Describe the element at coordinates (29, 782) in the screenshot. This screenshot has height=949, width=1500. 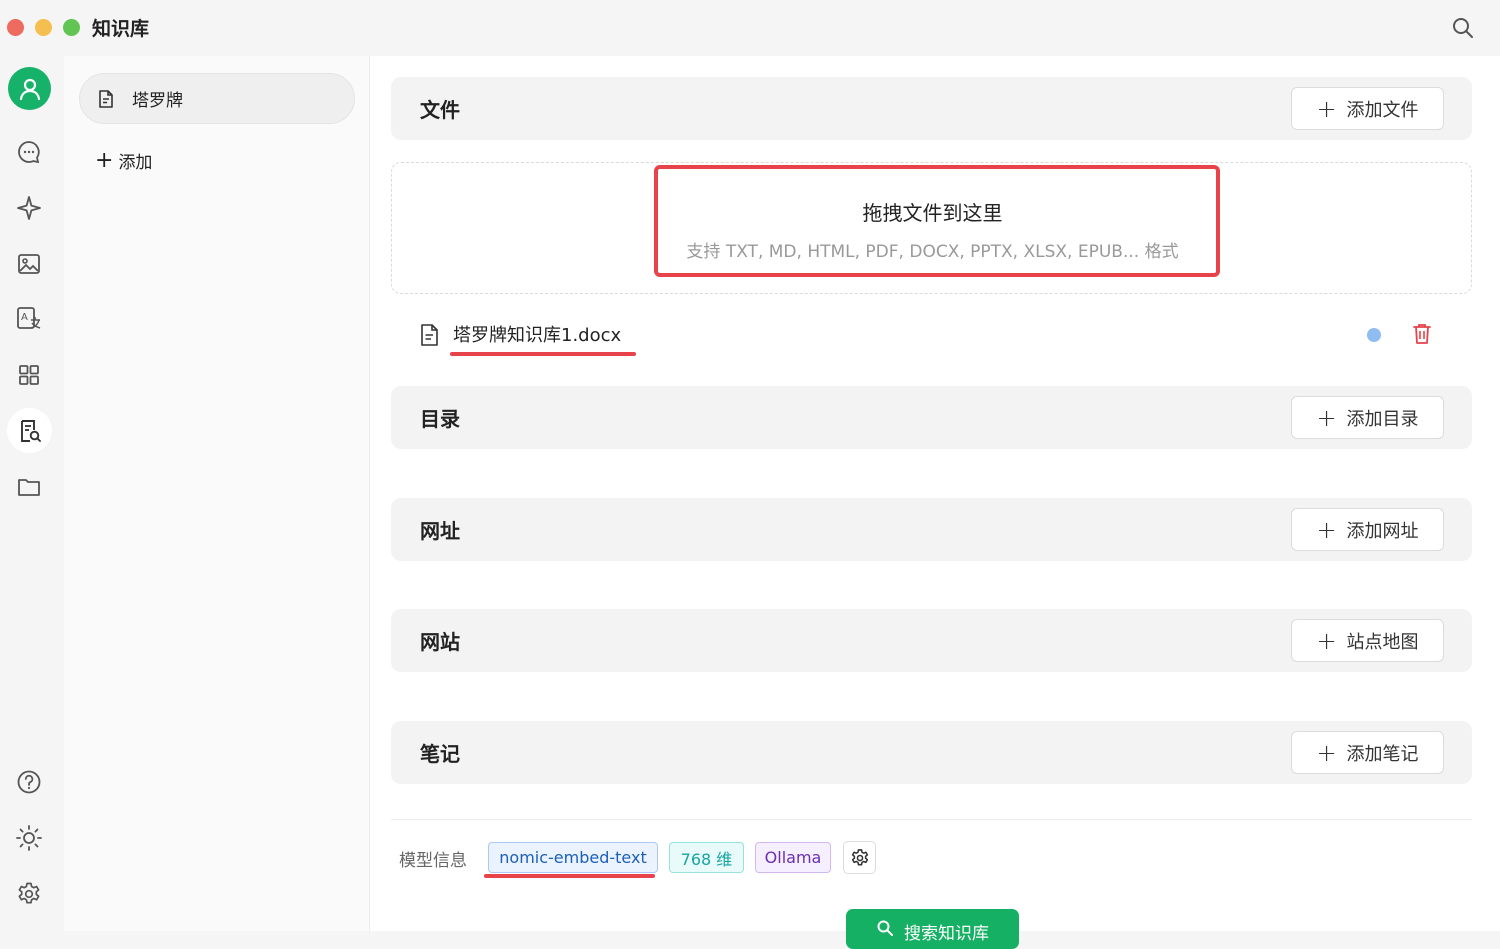
I see `help-icon` at that location.